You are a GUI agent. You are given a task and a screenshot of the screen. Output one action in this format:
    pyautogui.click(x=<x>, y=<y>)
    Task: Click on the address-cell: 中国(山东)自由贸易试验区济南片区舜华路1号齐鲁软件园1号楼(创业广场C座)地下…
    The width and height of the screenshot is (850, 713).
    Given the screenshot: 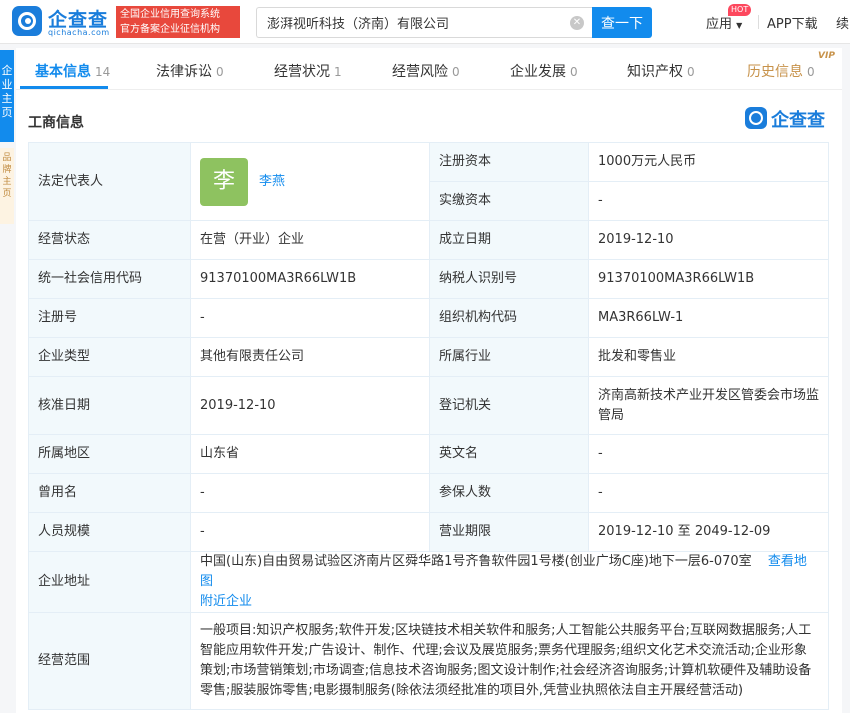 What is the action you would take?
    pyautogui.click(x=509, y=582)
    